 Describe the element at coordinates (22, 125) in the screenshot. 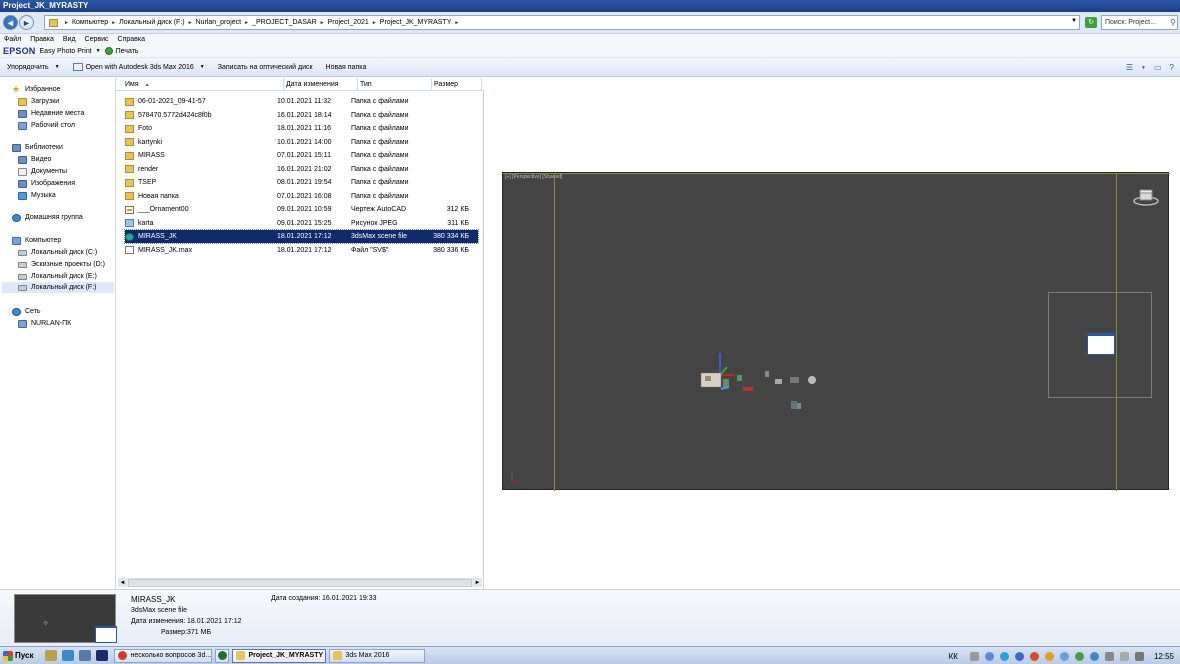

I see `desktop-icon` at that location.